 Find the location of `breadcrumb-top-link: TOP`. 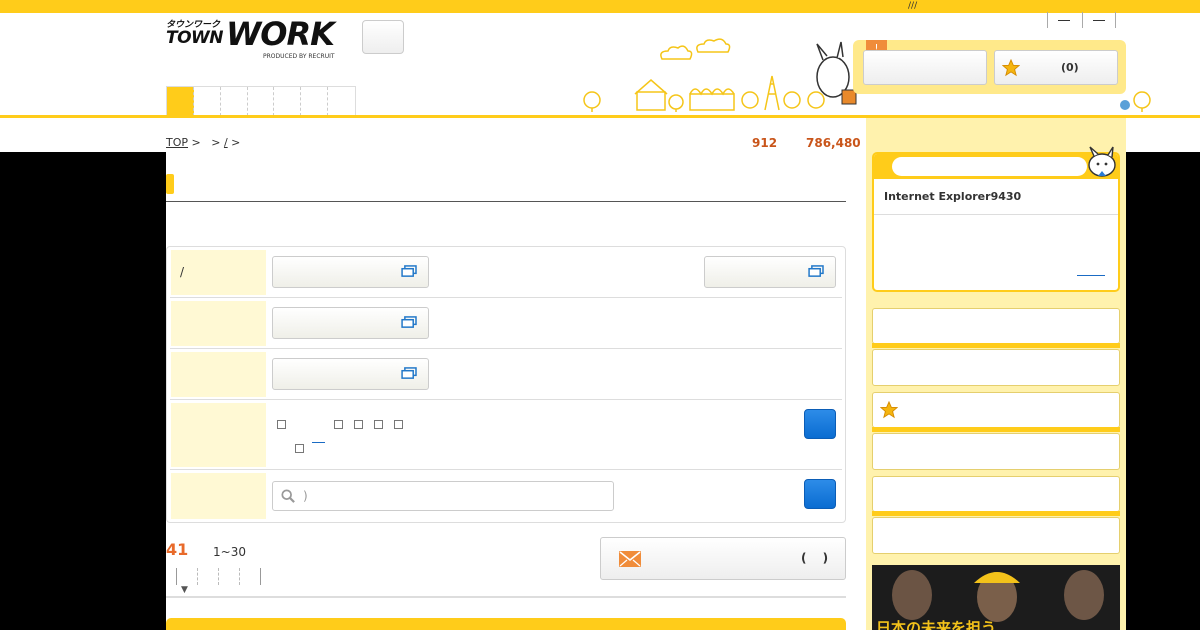

breadcrumb-top-link: TOP is located at coordinates (177, 142).